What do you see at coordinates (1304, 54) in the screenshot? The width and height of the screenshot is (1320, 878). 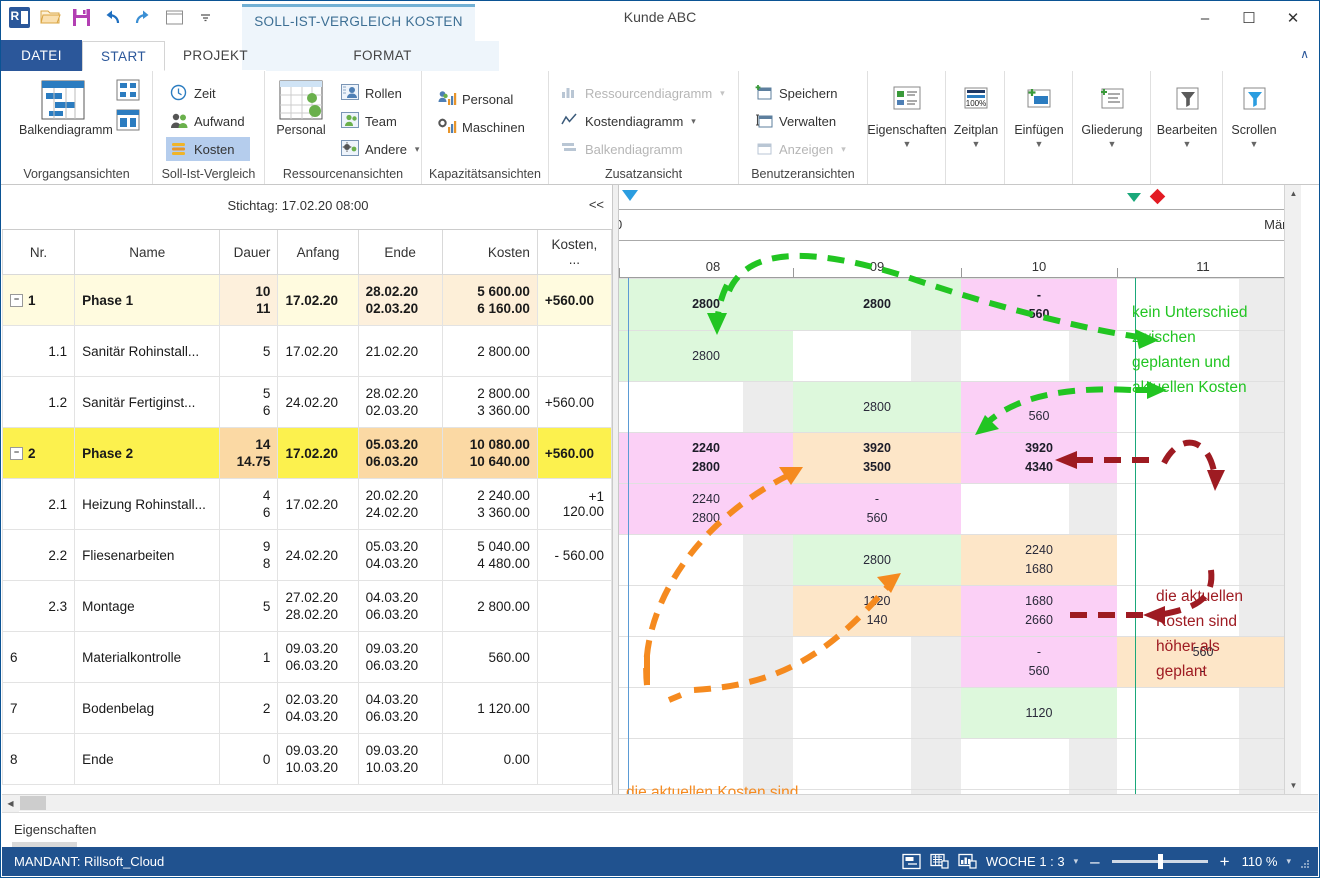 I see `collapse-ribbon-button: ∧` at bounding box center [1304, 54].